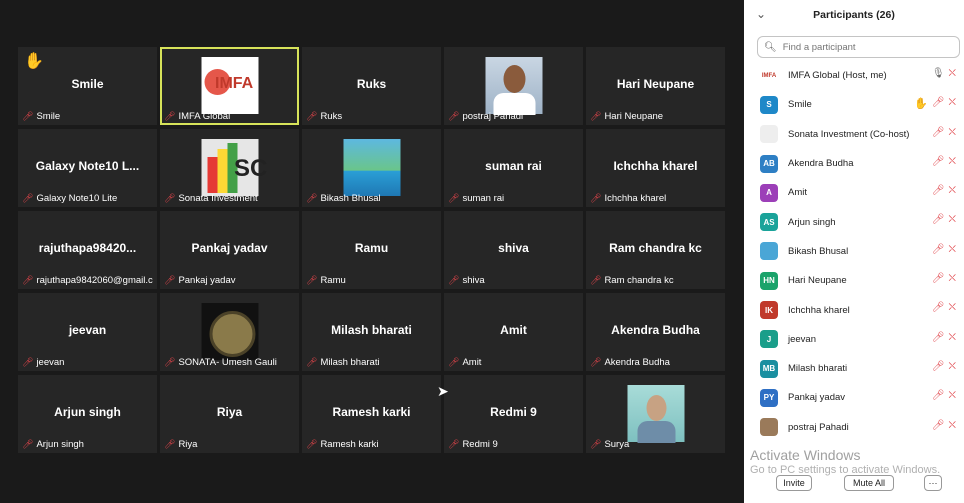  I want to click on video-tile-sonata: SC 🎤︎ Sonata Investment, so click(229, 168).